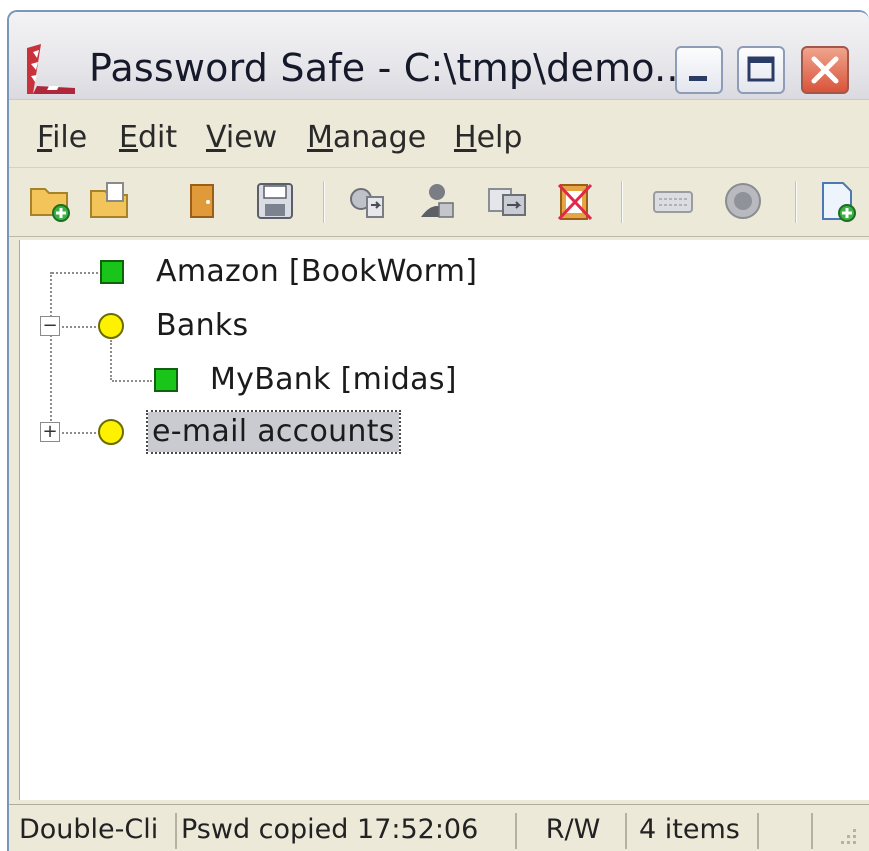 This screenshot has width=869, height=851. I want to click on collapse-icon: −, so click(50, 326).